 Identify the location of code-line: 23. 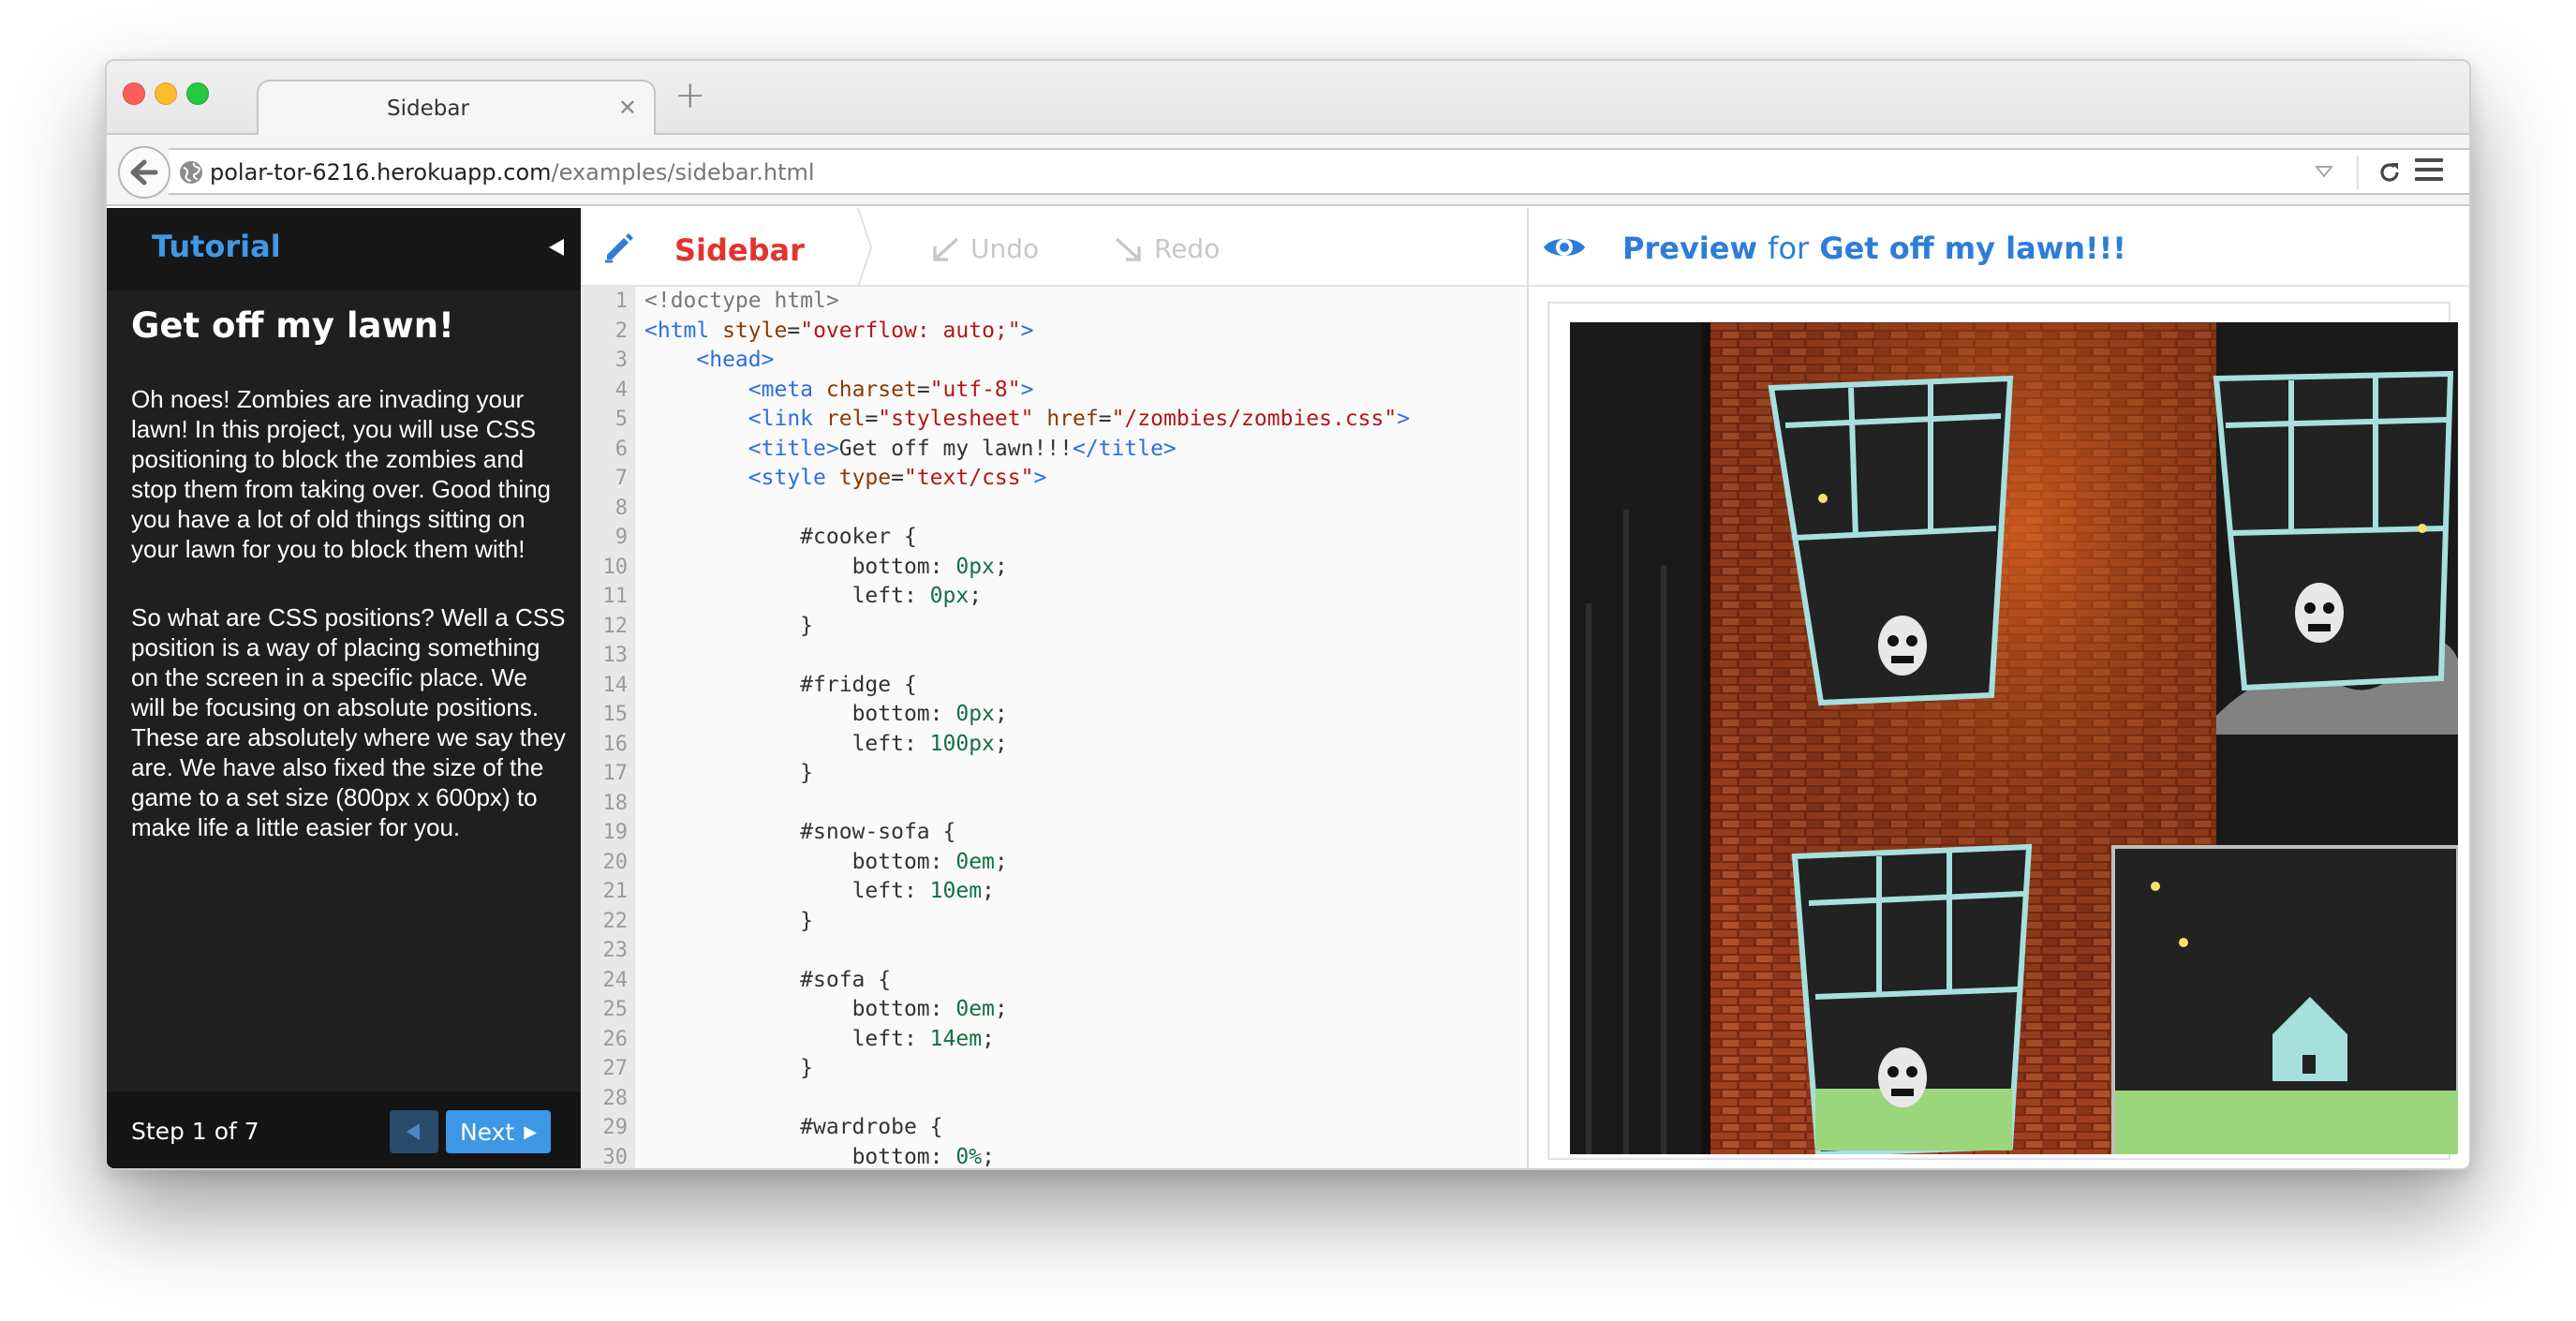
(1054, 951).